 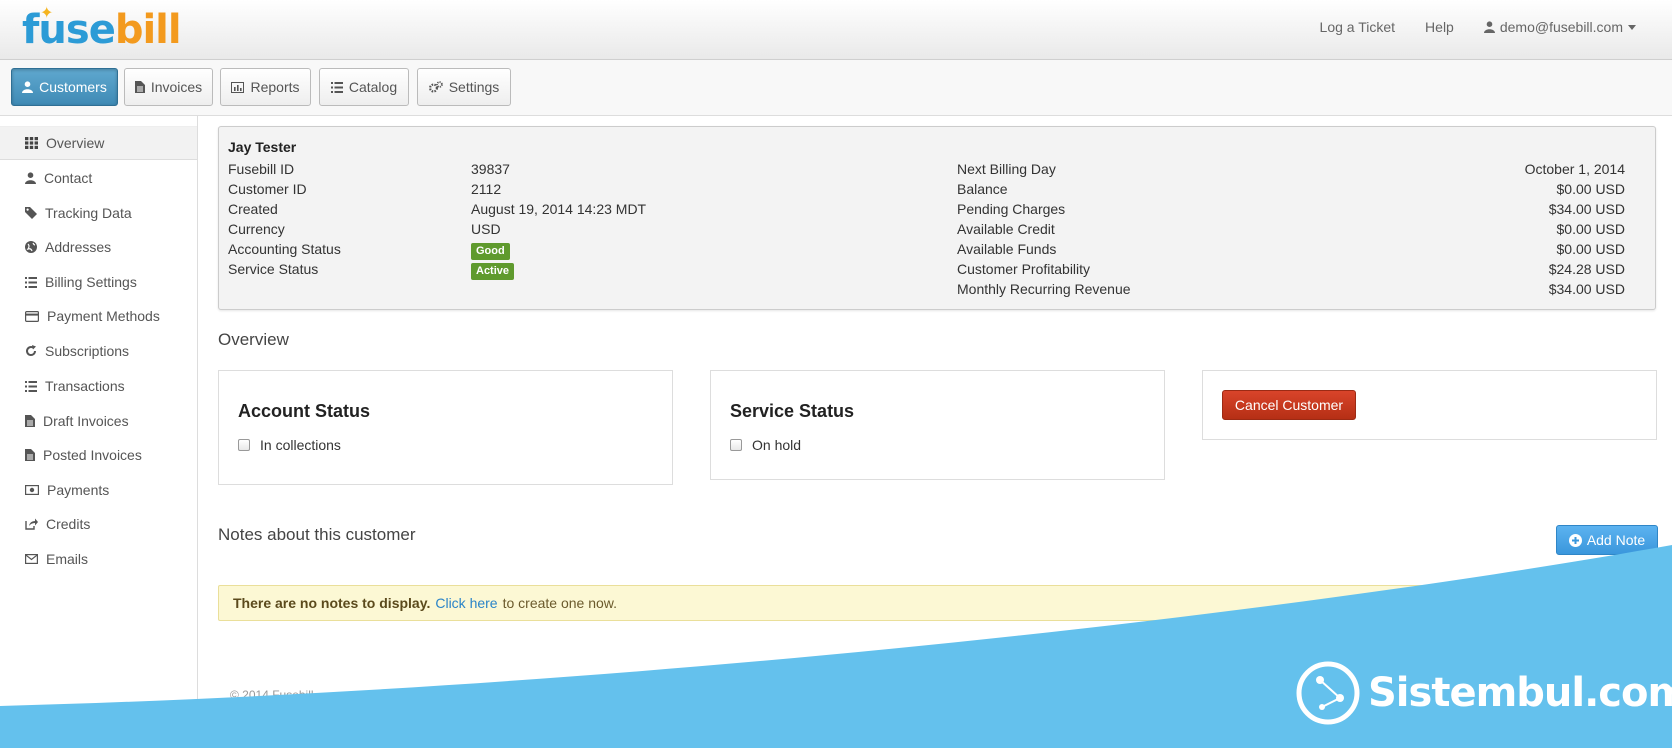 What do you see at coordinates (1358, 27) in the screenshot?
I see `log-ticket-link: Log a Ticket` at bounding box center [1358, 27].